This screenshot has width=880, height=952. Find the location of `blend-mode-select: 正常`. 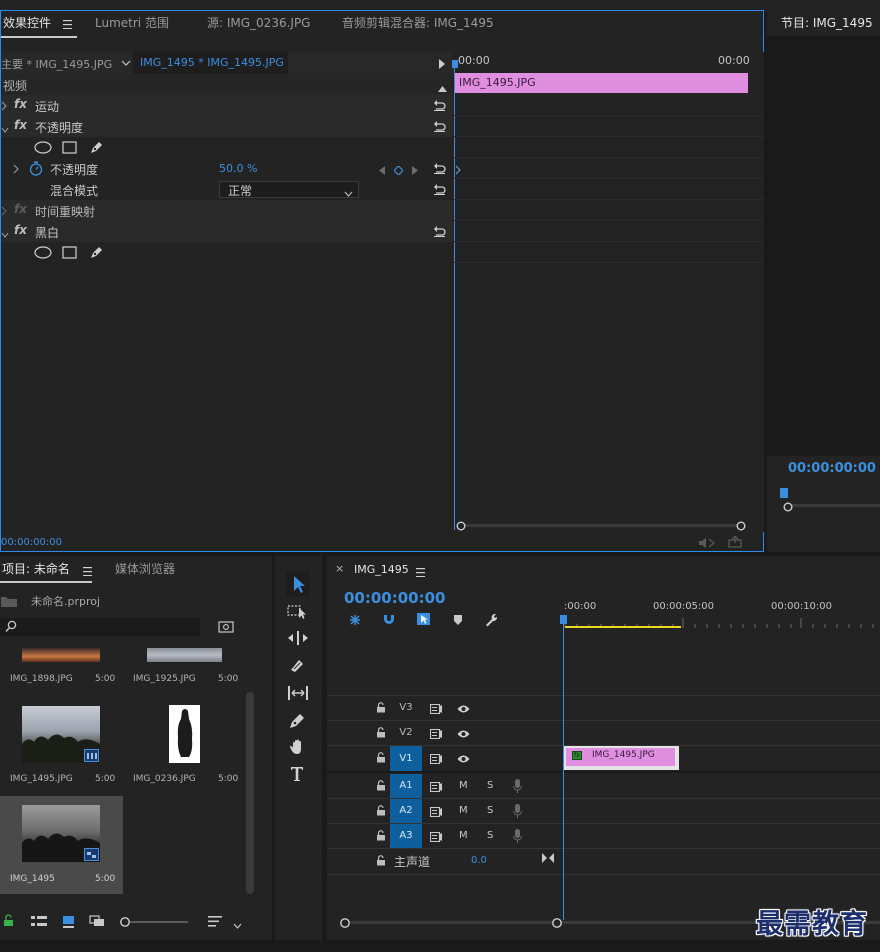

blend-mode-select: 正常 is located at coordinates (289, 189).